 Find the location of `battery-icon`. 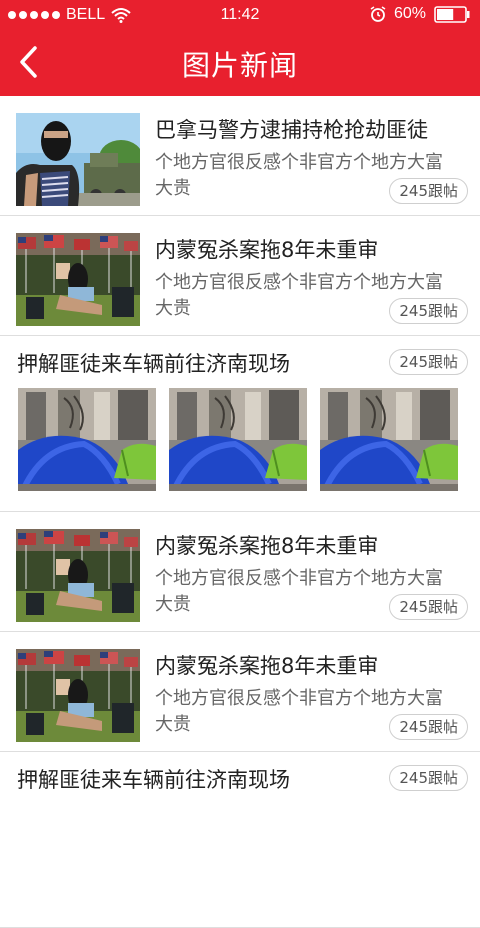

battery-icon is located at coordinates (452, 14).